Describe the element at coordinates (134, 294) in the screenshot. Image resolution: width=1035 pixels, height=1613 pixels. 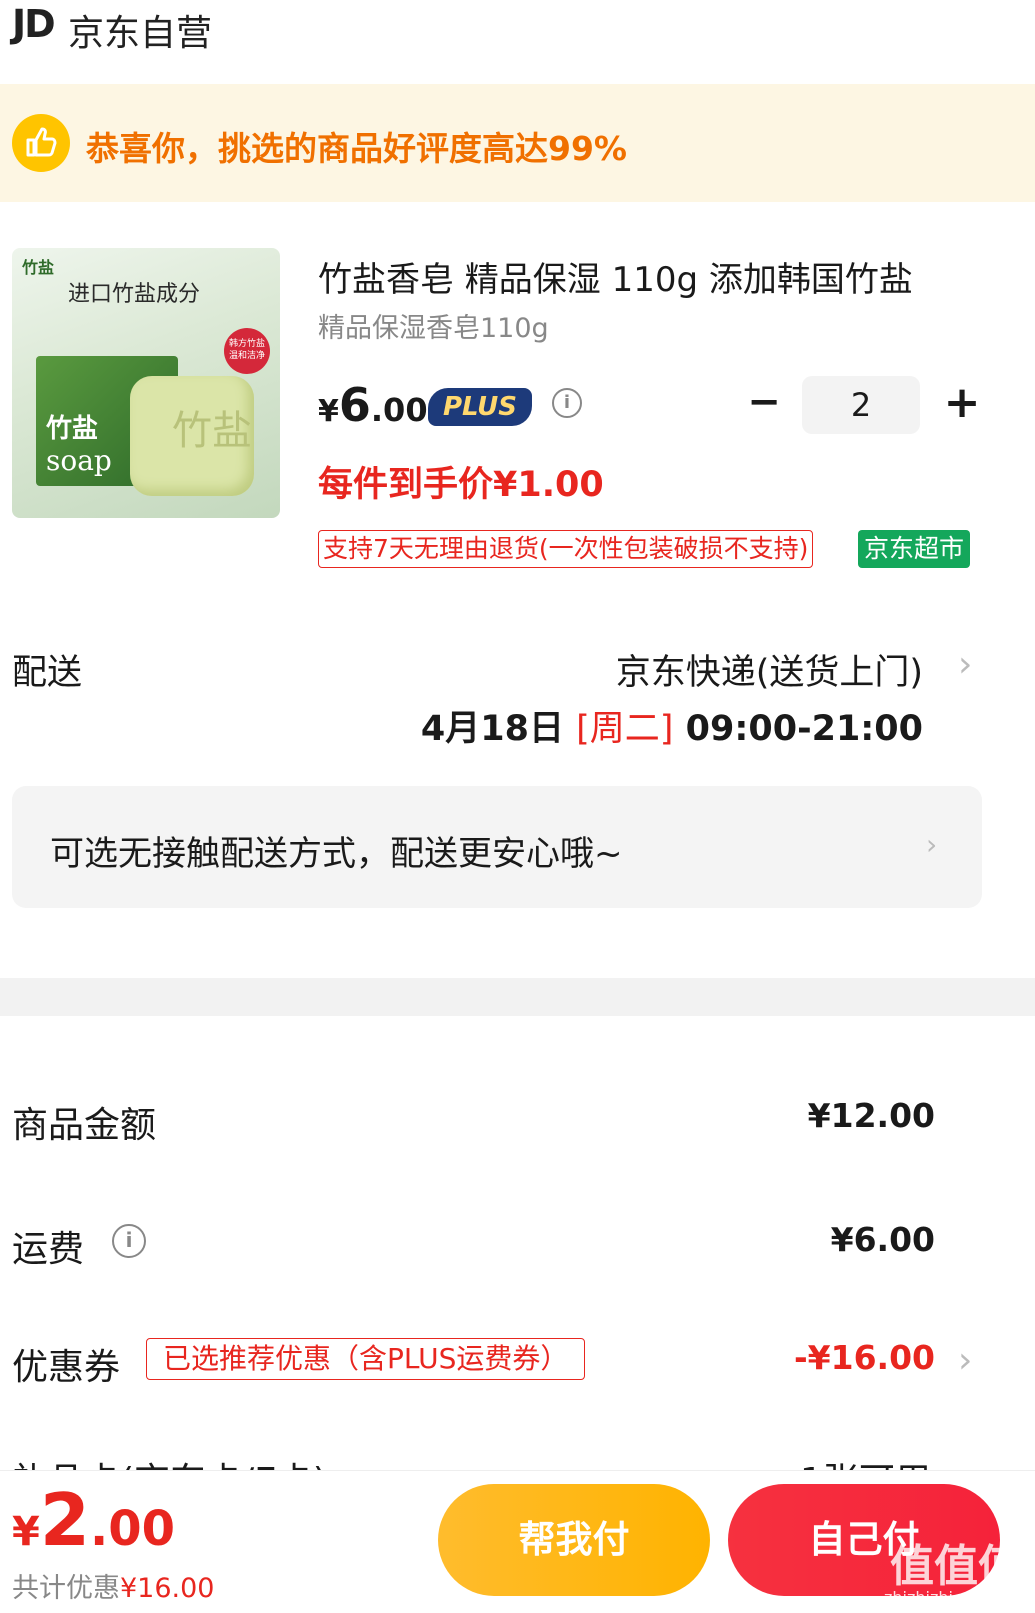
I see `image-headline-text: 进口竹盐成分` at that location.